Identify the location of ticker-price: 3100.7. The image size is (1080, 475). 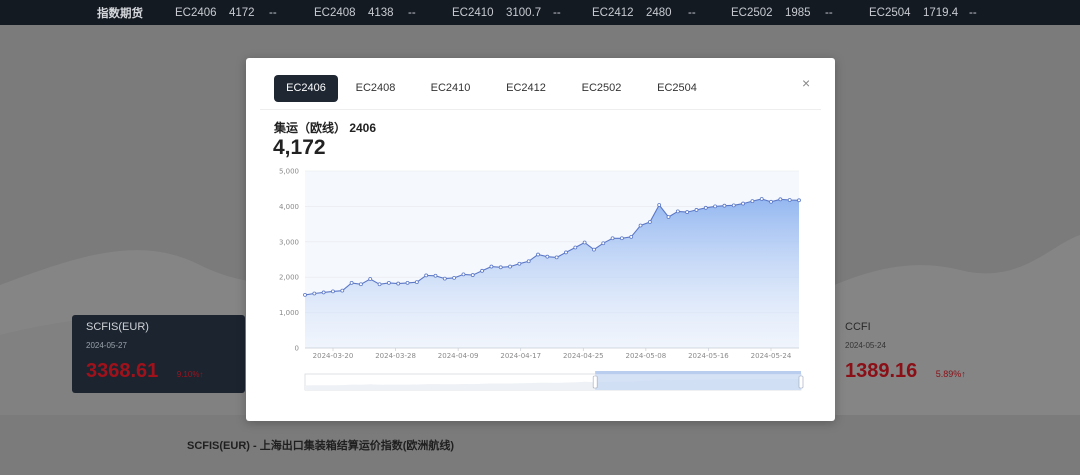
(524, 12).